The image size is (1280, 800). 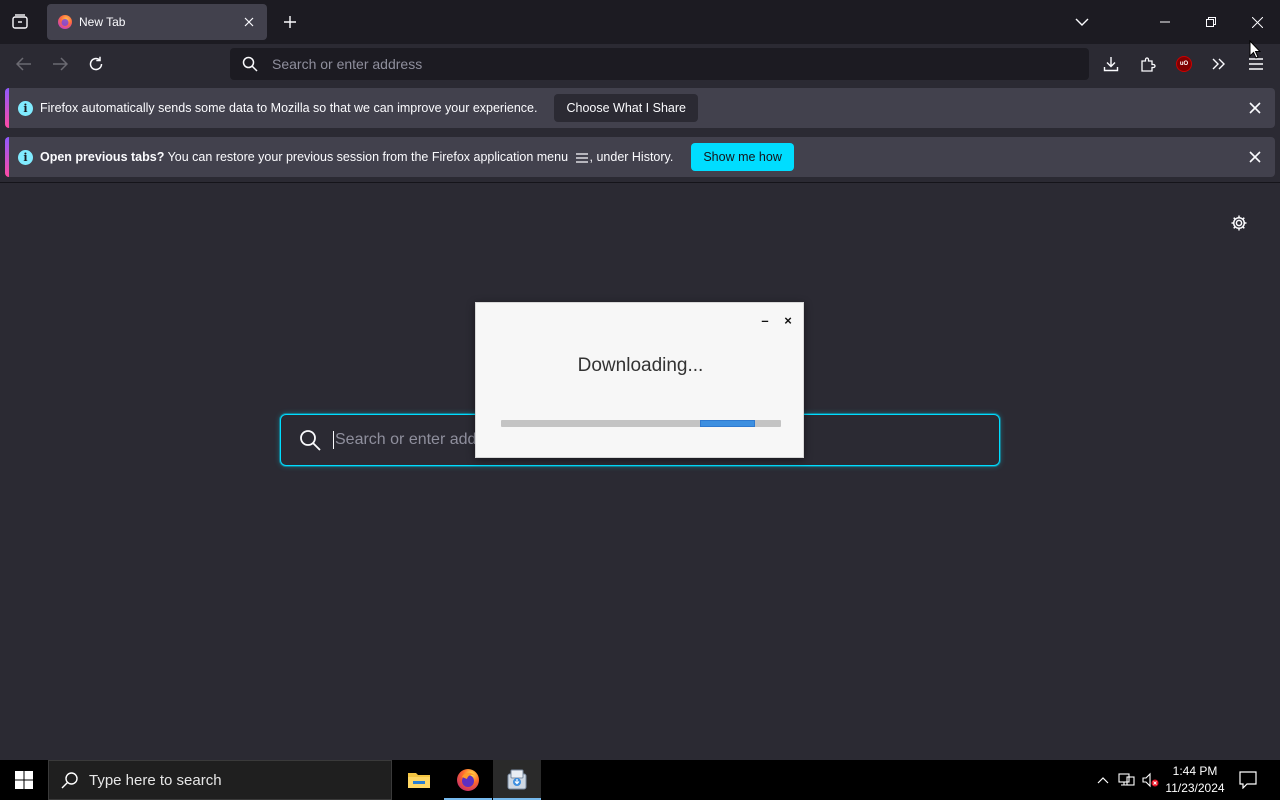 I want to click on notification-text-part2: , under History., so click(x=631, y=157).